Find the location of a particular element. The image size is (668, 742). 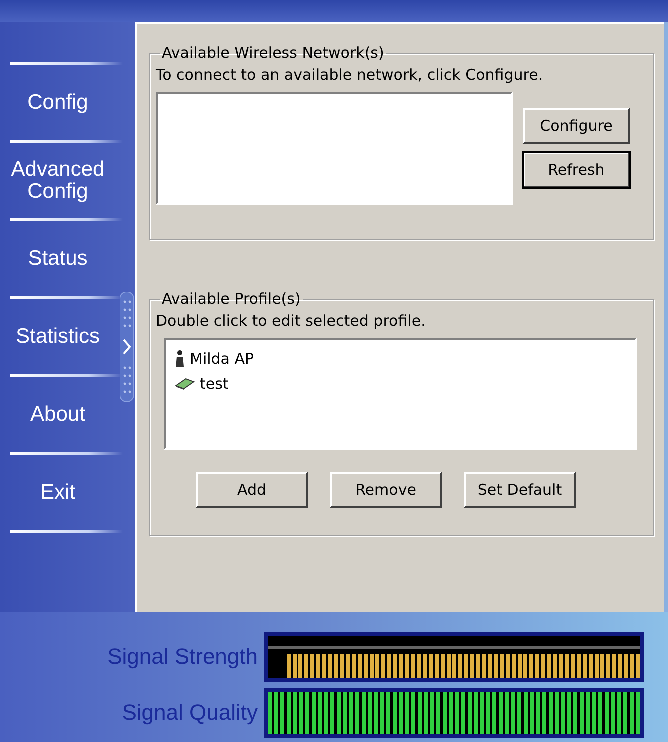

profile-name: test is located at coordinates (214, 383).